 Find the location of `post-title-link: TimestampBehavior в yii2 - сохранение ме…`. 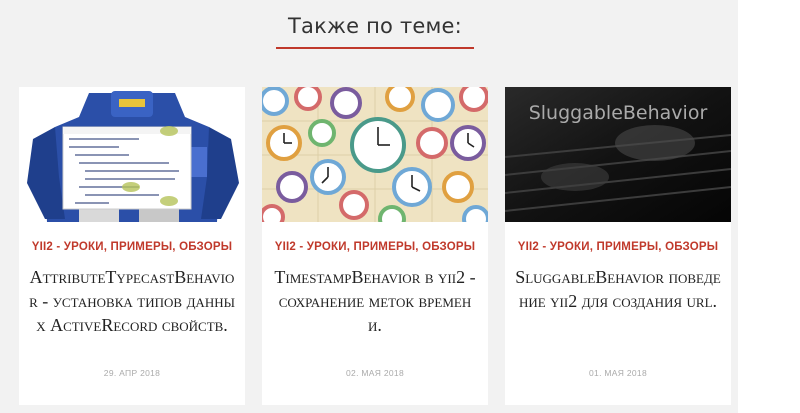

post-title-link: TimestampBehavior в yii2 - сохранение ме… is located at coordinates (375, 301).